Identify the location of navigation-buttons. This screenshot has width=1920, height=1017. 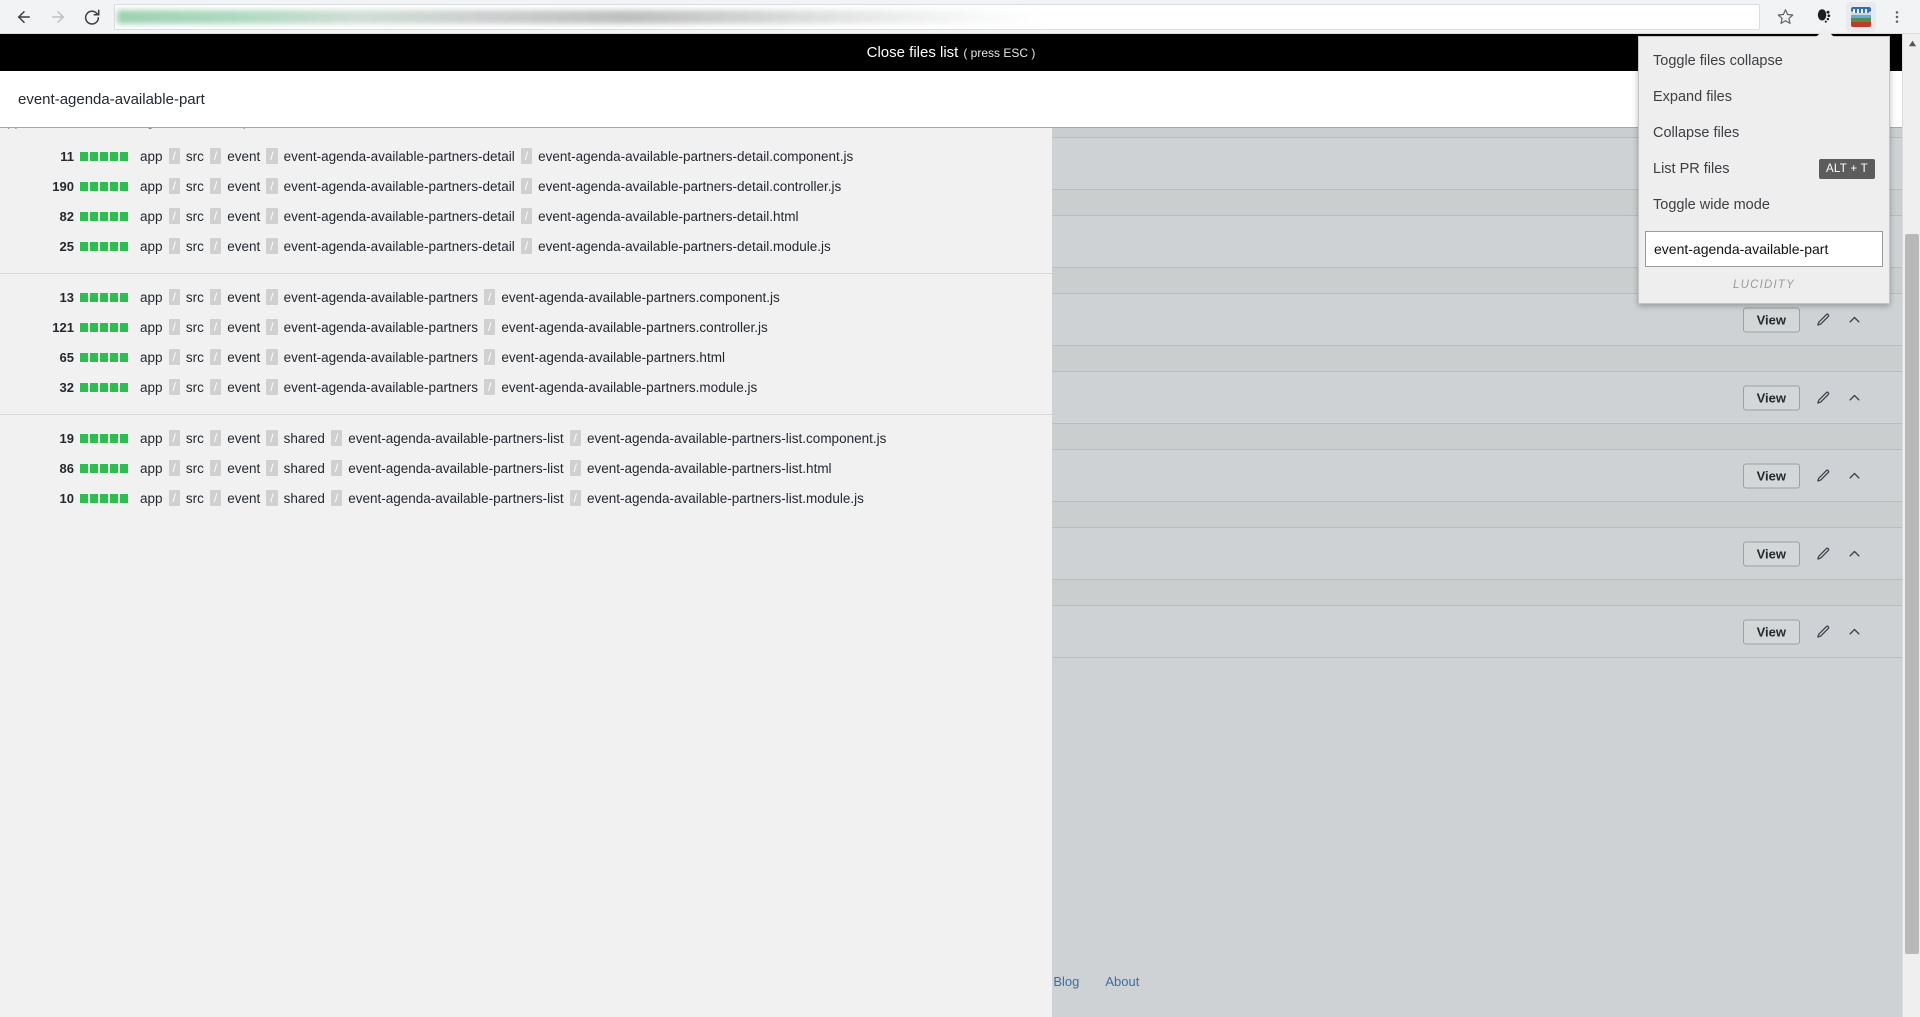
(54, 17).